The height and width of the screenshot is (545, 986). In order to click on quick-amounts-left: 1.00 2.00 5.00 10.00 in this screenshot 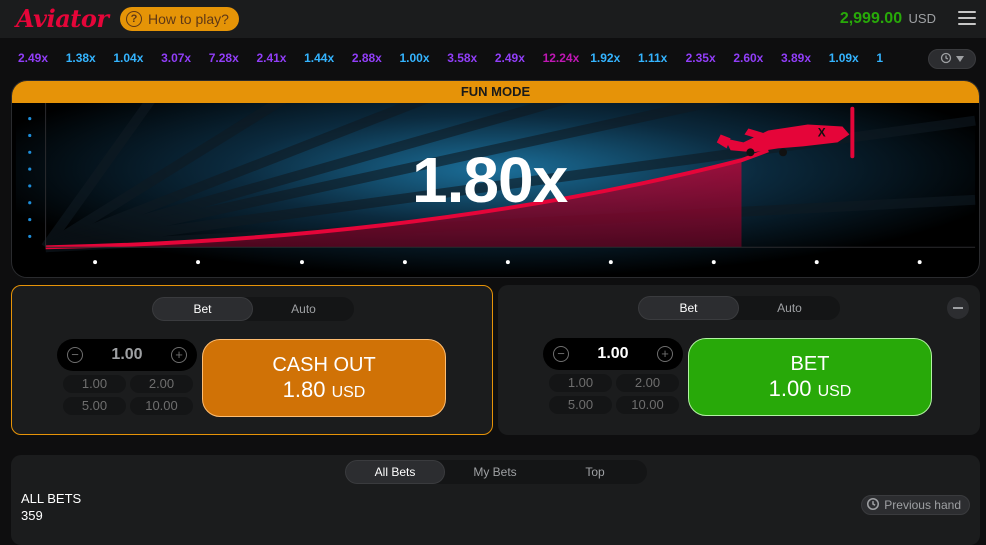, I will do `click(128, 395)`.